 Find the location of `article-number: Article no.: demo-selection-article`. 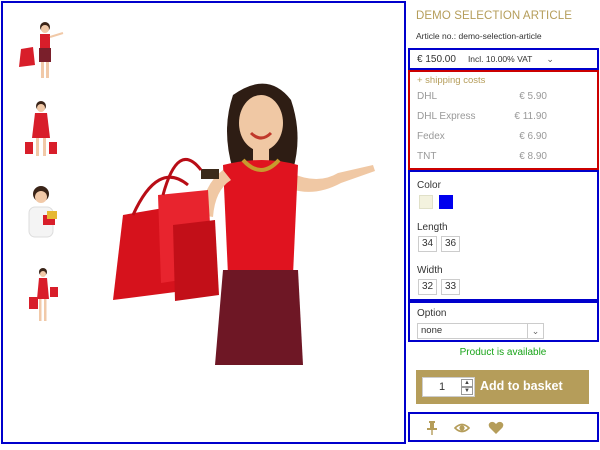

article-number: Article no.: demo-selection-article is located at coordinates (479, 36).